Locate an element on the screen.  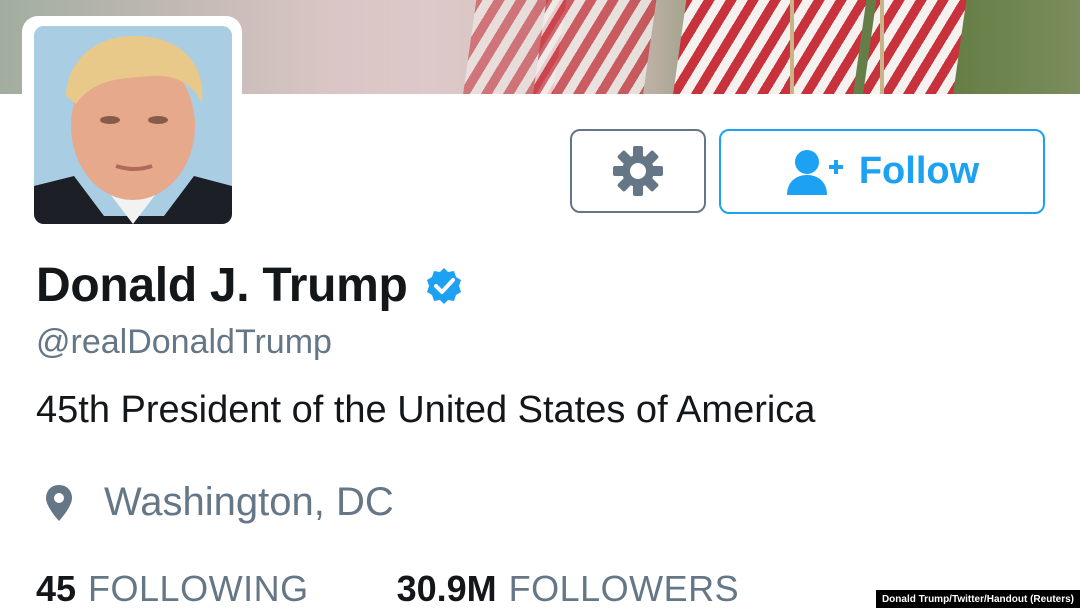
followers-count: 30.9M is located at coordinates (446, 588).